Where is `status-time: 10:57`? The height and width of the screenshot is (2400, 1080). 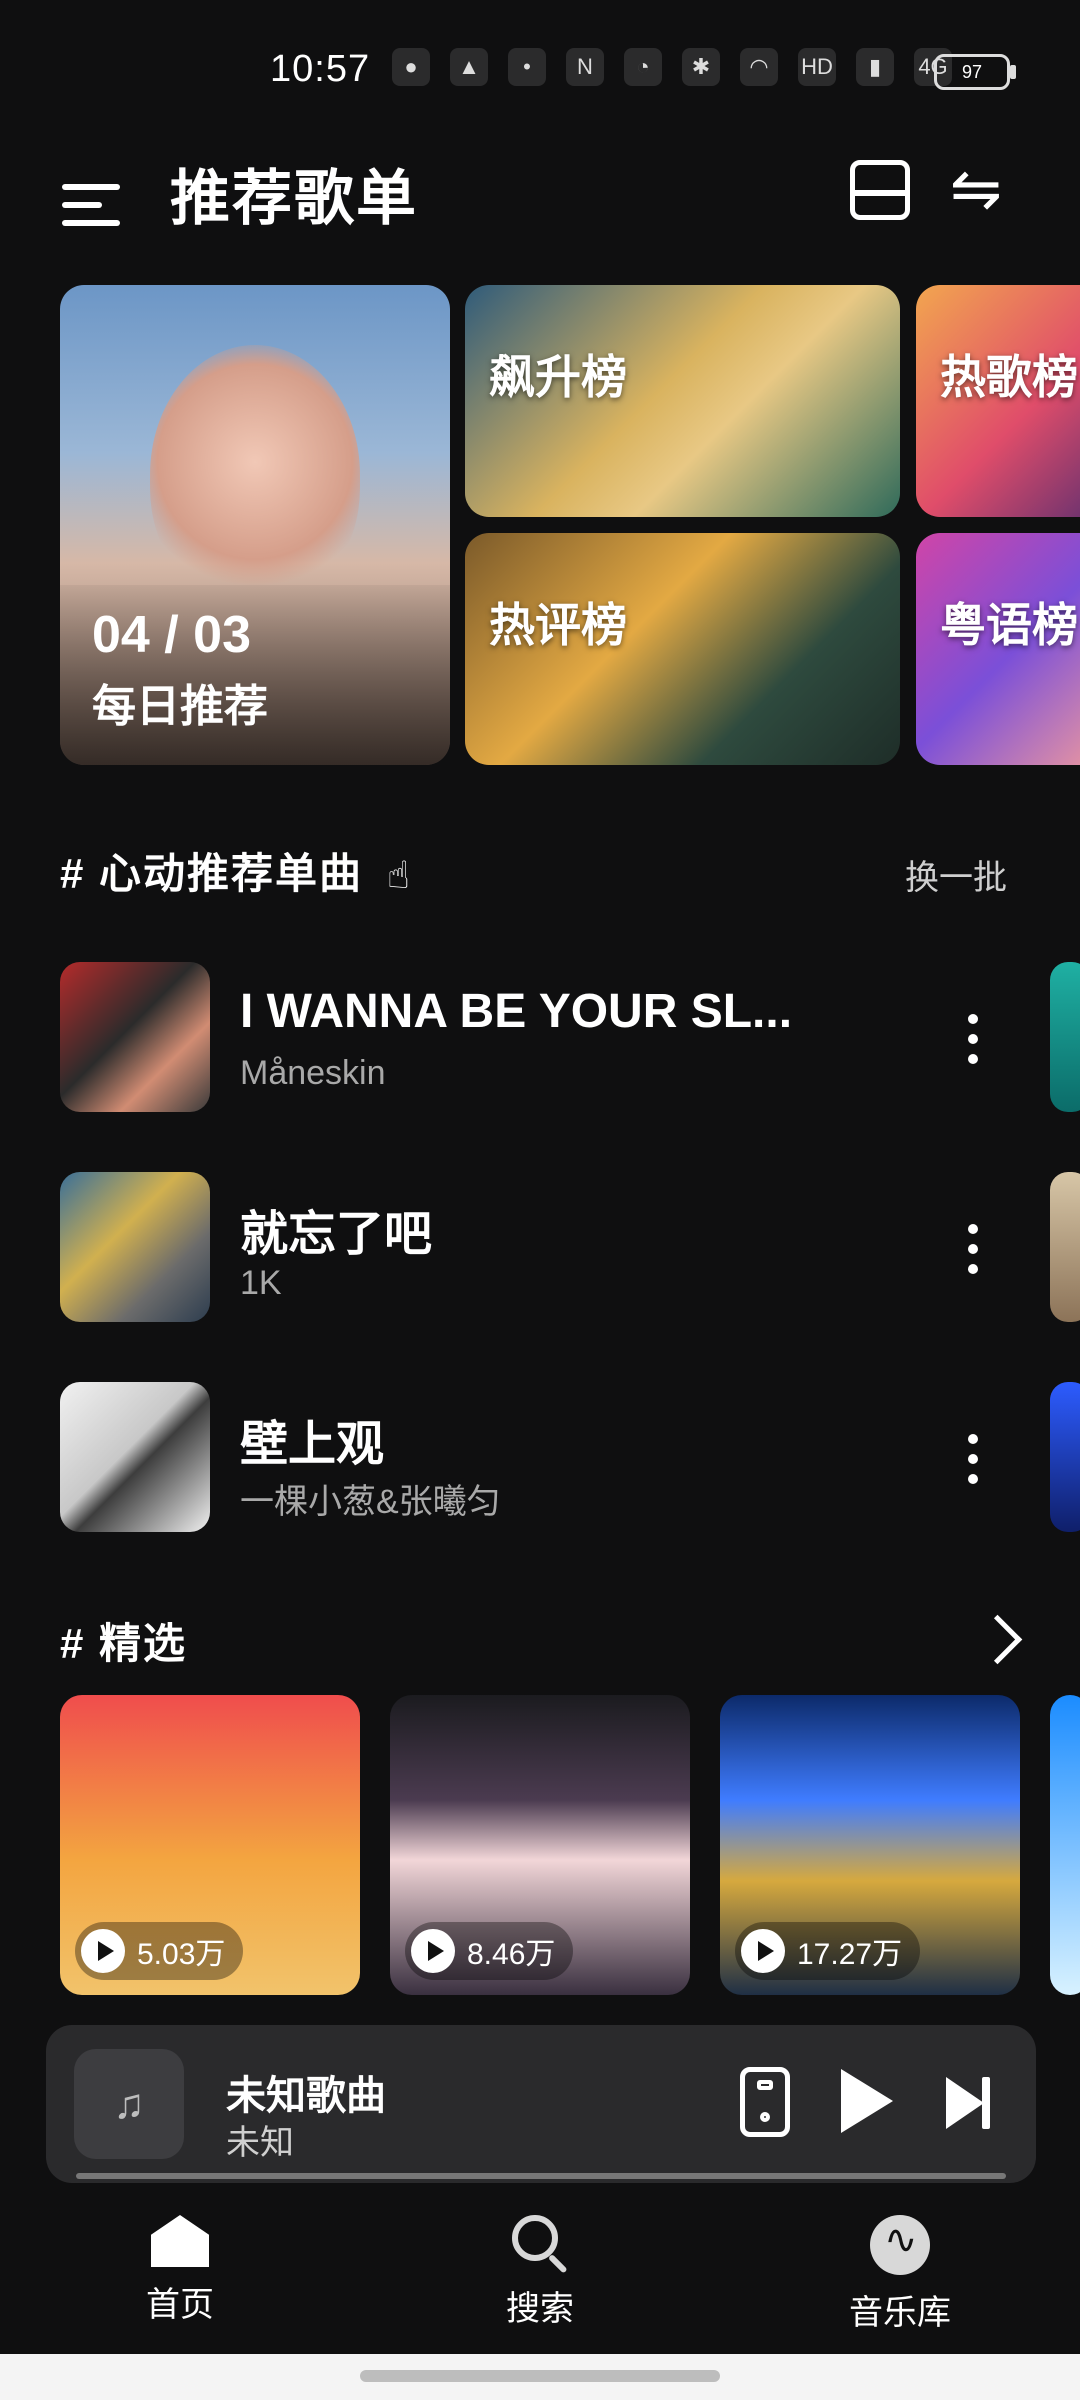 status-time: 10:57 is located at coordinates (320, 69).